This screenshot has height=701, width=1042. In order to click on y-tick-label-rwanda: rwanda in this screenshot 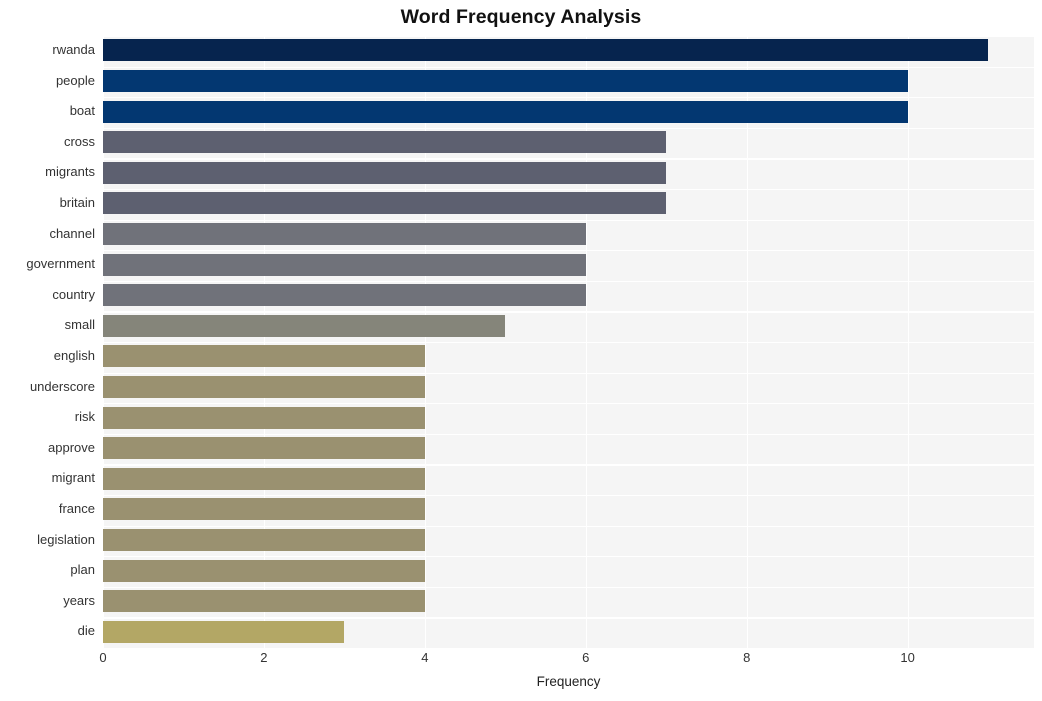, I will do `click(73, 49)`.